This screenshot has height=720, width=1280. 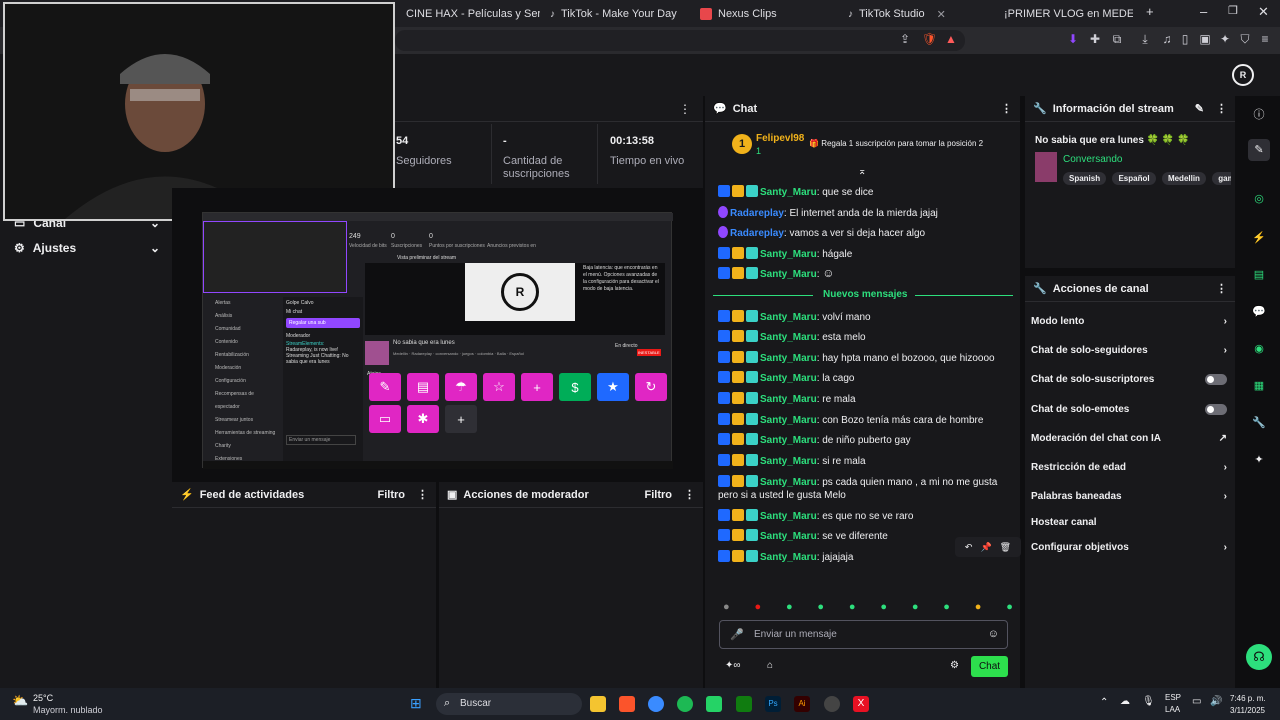 What do you see at coordinates (1259, 460) in the screenshot?
I see `add-extension-icon: ✦` at bounding box center [1259, 460].